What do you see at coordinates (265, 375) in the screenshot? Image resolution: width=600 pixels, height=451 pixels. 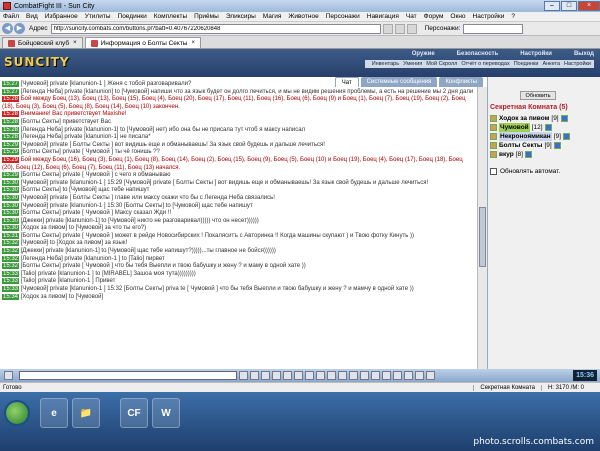 I see `clear-icon` at bounding box center [265, 375].